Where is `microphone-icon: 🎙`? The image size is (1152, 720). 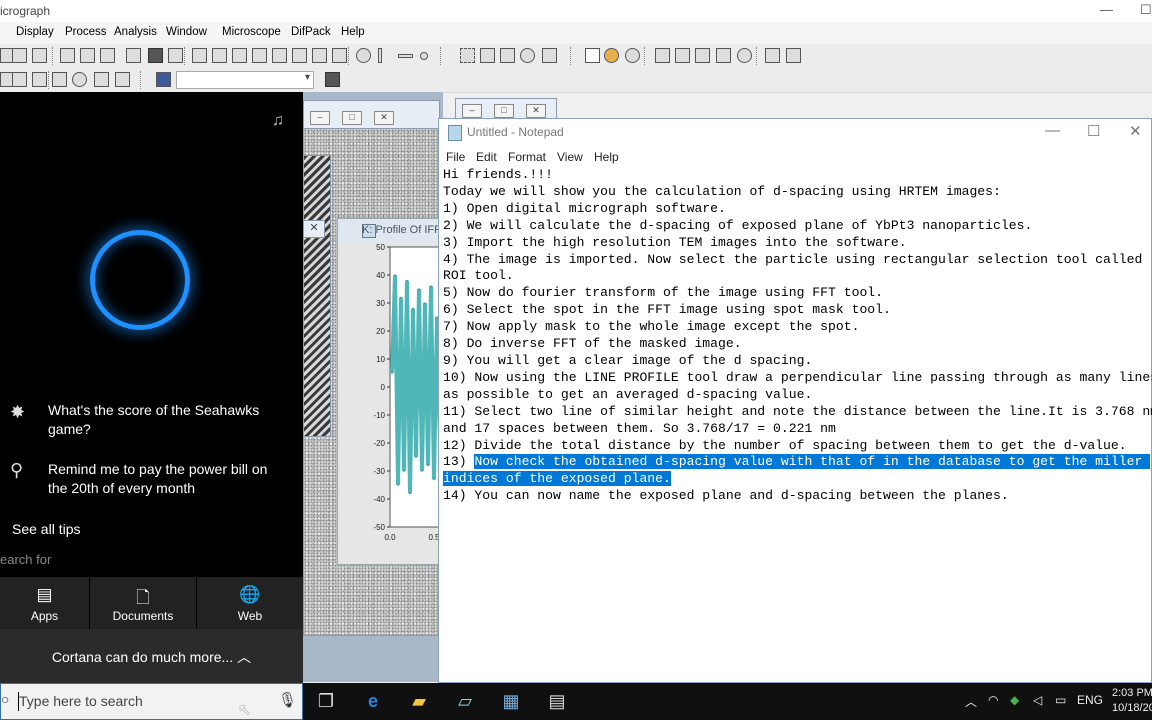
microphone-icon: 🎙 is located at coordinates (287, 700).